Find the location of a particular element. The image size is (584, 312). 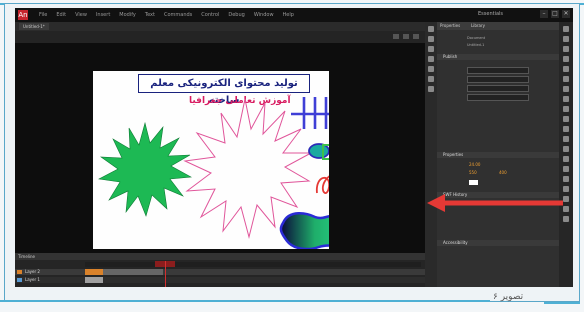

frame-bottom-line is located at coordinates (245, 301).